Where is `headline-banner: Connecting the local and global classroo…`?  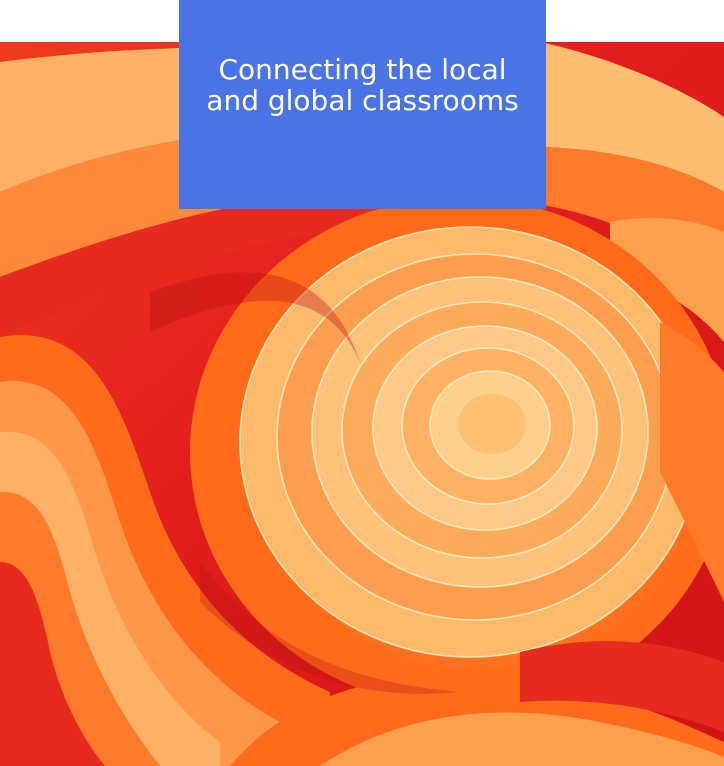
headline-banner: Connecting the local and global classroo… is located at coordinates (362, 104).